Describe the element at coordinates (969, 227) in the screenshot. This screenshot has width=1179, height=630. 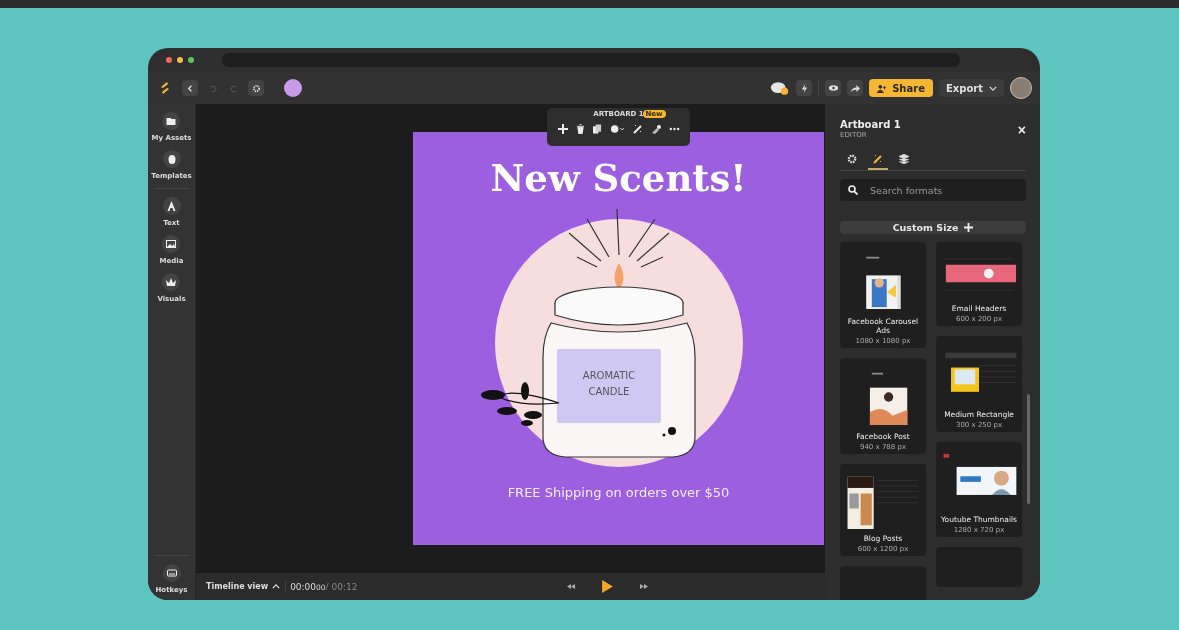
I see `plus-icon` at that location.